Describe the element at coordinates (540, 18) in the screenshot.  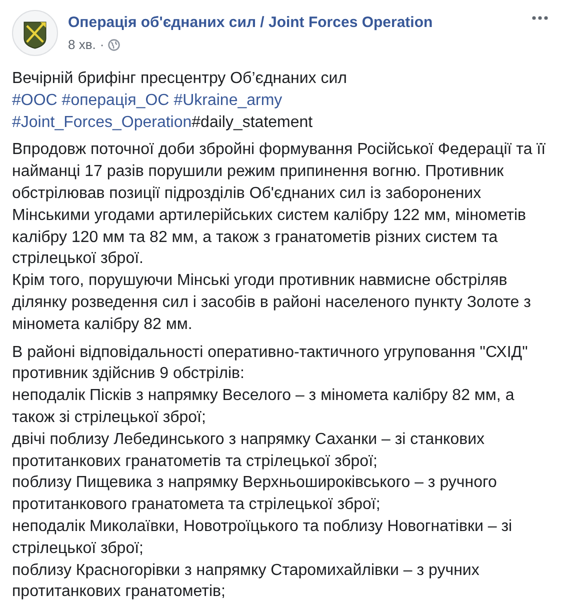
I see `more-options-icon` at that location.